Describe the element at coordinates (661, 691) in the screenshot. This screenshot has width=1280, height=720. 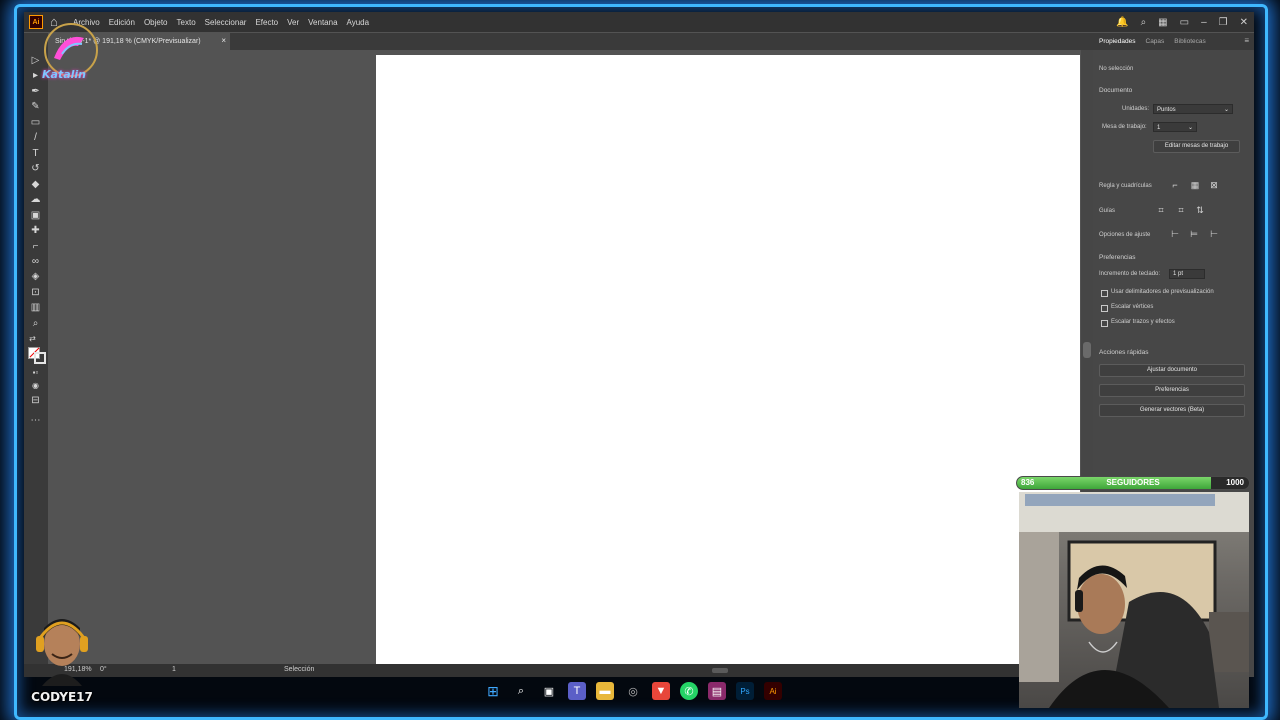
I see `brave-icon: ▼` at that location.